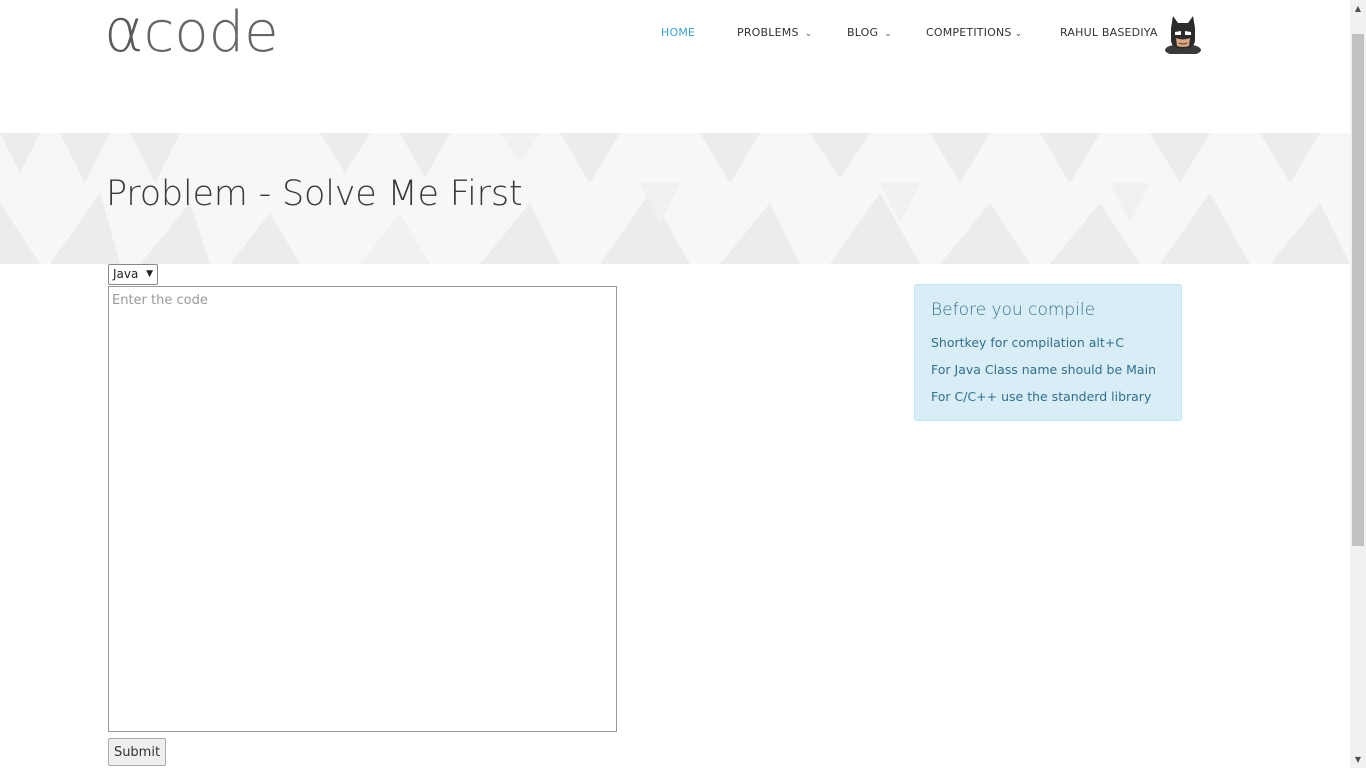 The width and height of the screenshot is (1366, 768). Describe the element at coordinates (1027, 342) in the screenshot. I see `info-line: Shortkey for compilation alt+C` at that location.